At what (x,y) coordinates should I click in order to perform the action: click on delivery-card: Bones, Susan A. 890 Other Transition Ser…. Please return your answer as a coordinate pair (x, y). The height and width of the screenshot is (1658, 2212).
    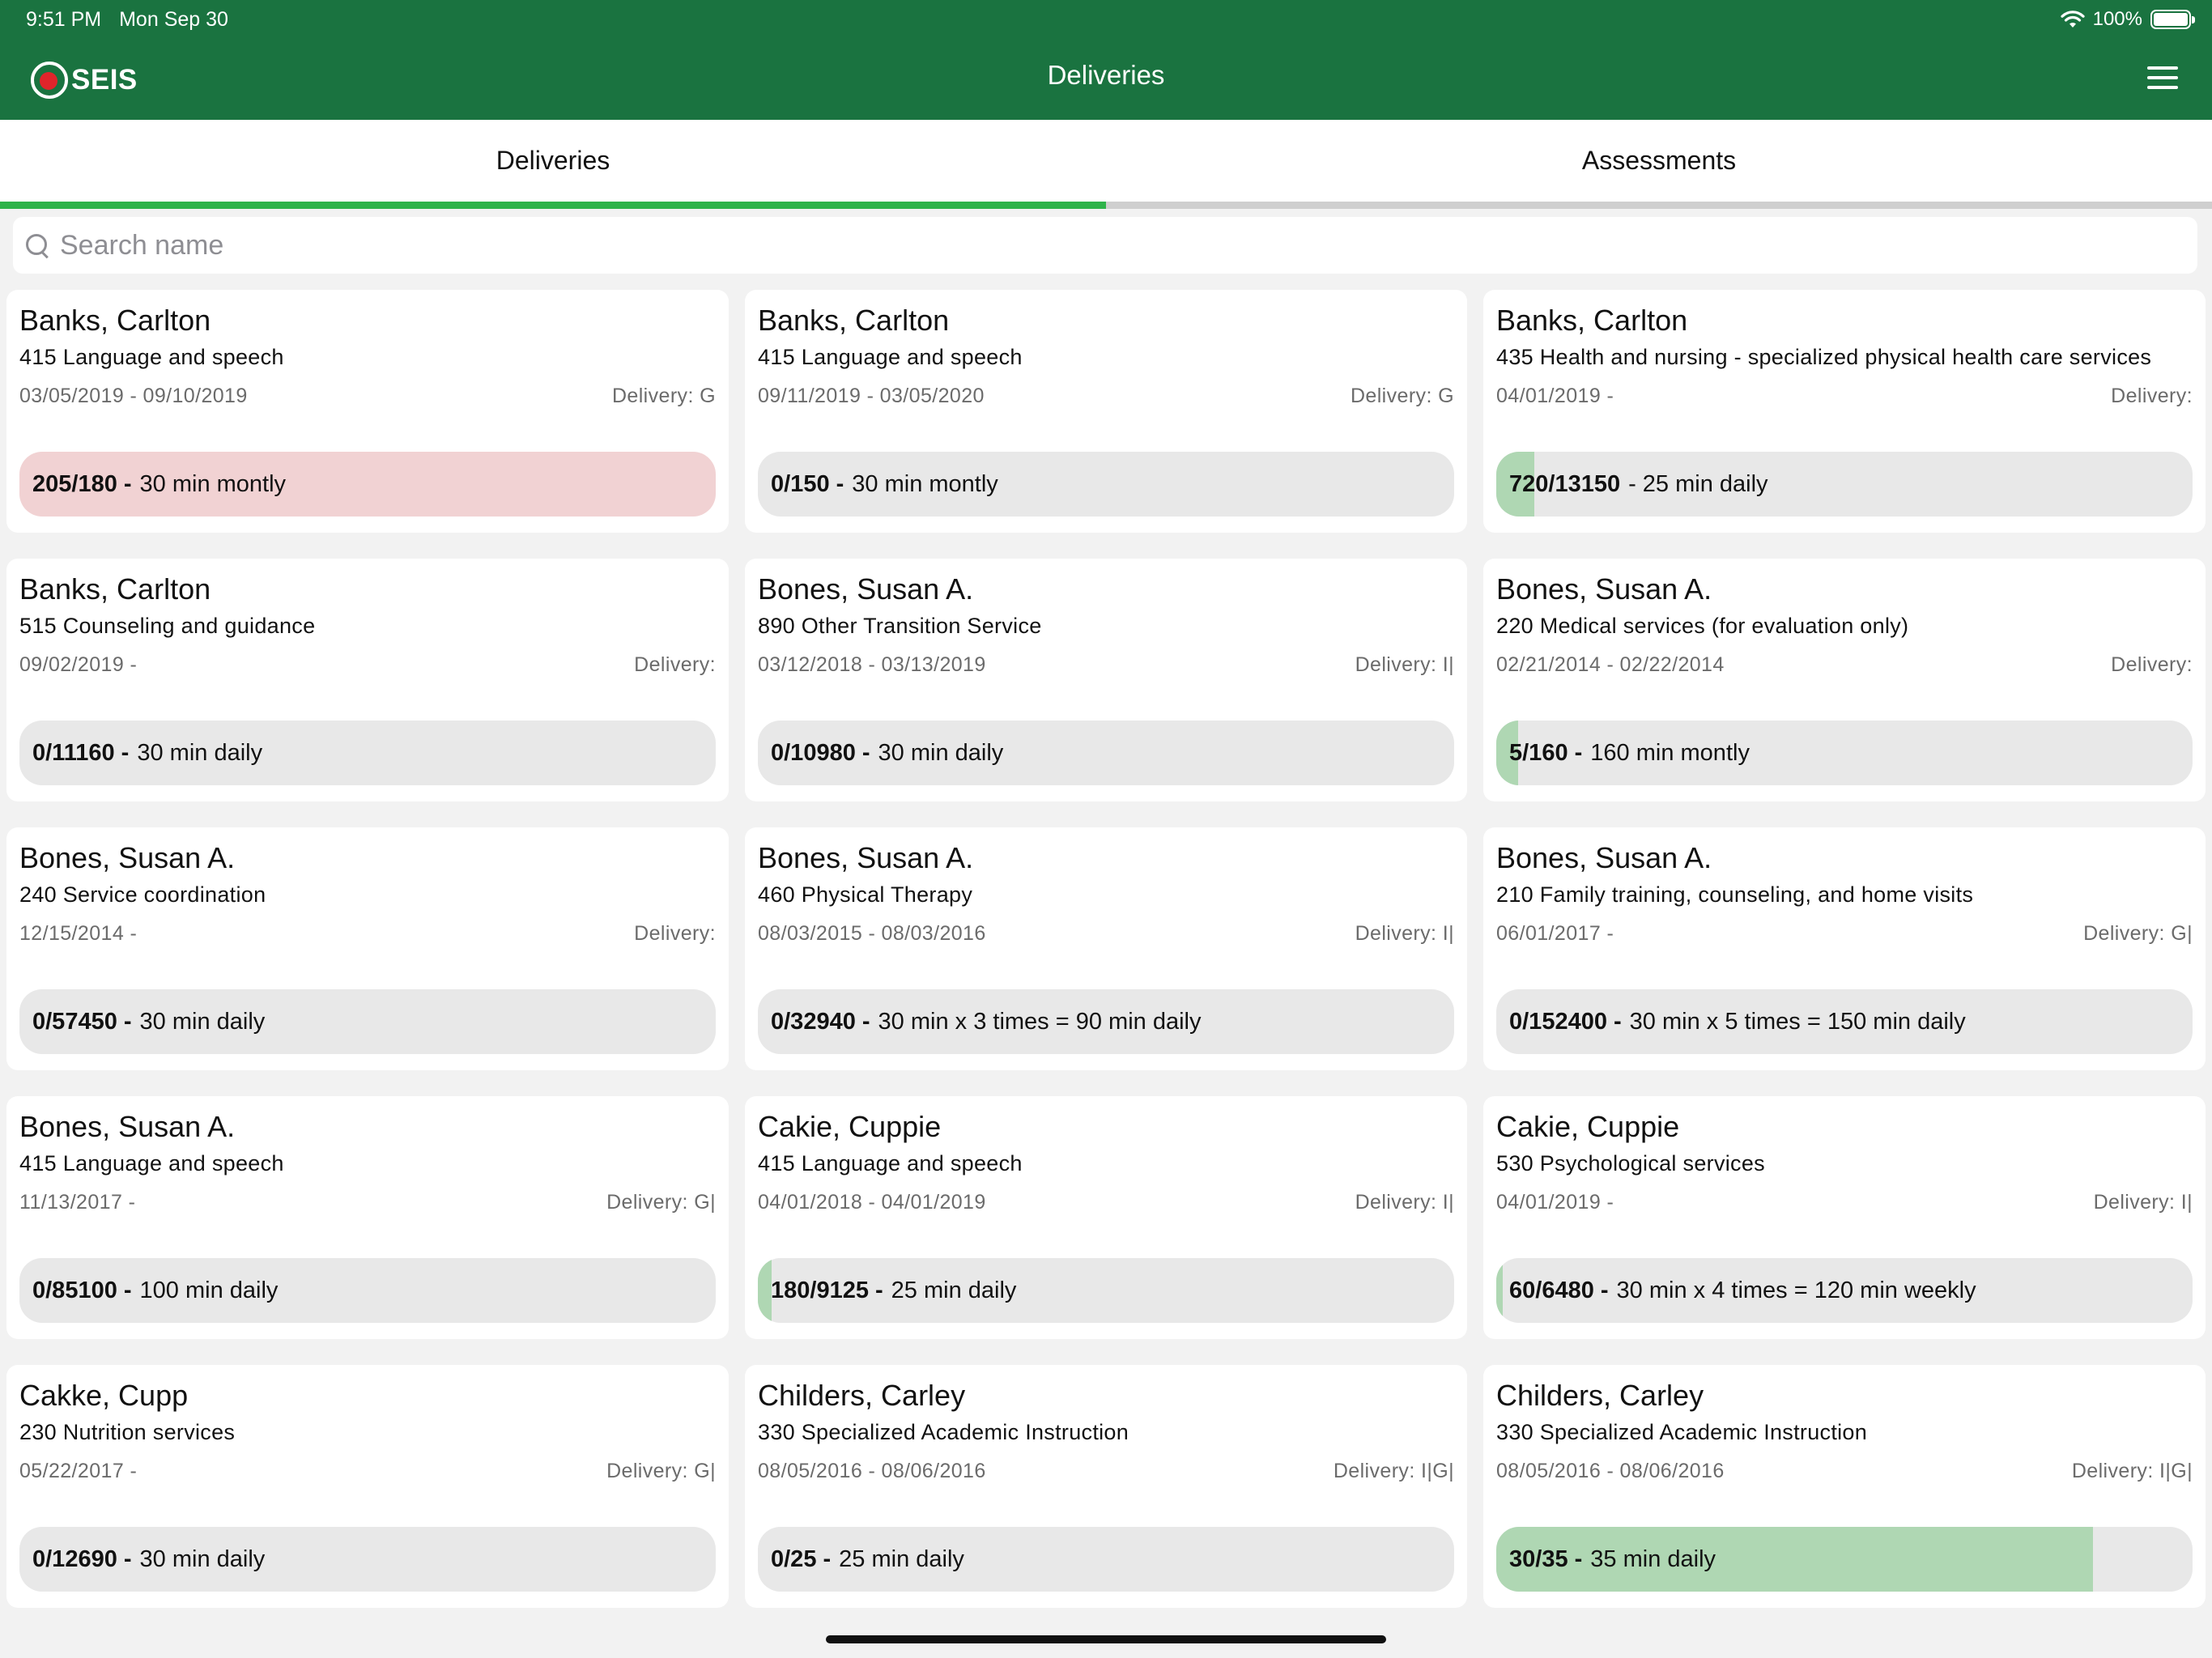
    Looking at the image, I should click on (1106, 680).